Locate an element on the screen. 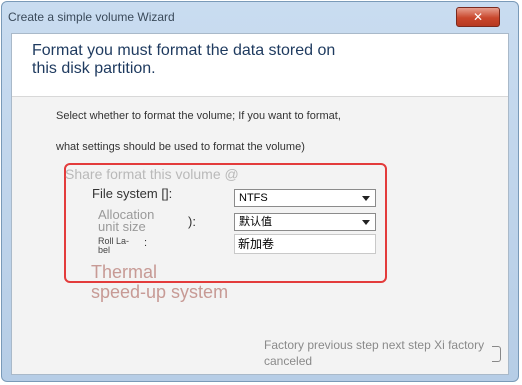 This screenshot has width=522, height=385. file-system-value: NTFS is located at coordinates (253, 198).